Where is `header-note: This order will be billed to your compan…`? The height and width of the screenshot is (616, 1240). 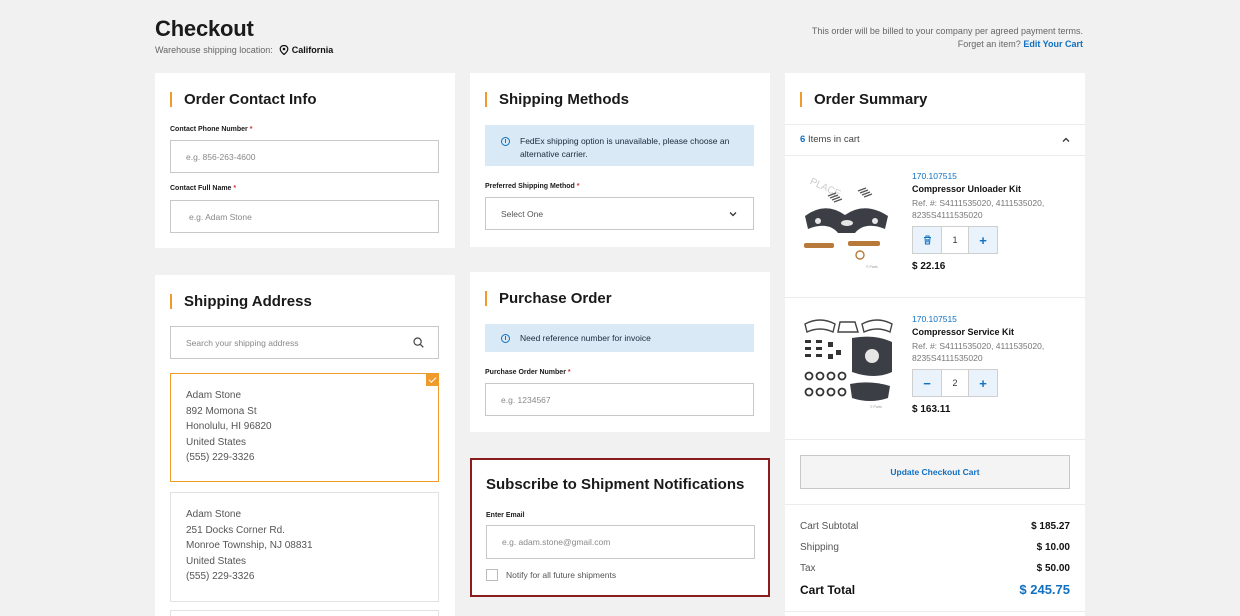 header-note: This order will be billed to your compan… is located at coordinates (947, 38).